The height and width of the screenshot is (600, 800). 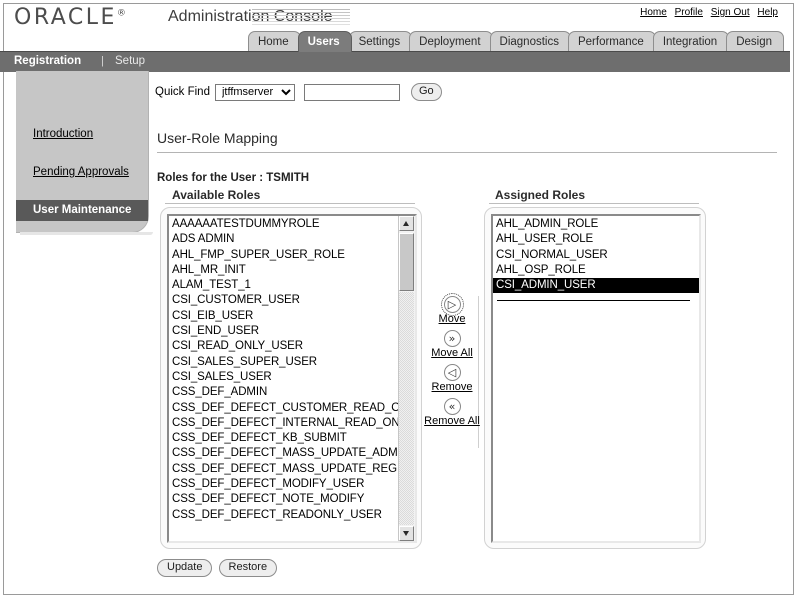 What do you see at coordinates (284, 453) in the screenshot?
I see `available-role-option: CSS_DEF_DEFECT_MASS_UPDATE_ADMIN` at bounding box center [284, 453].